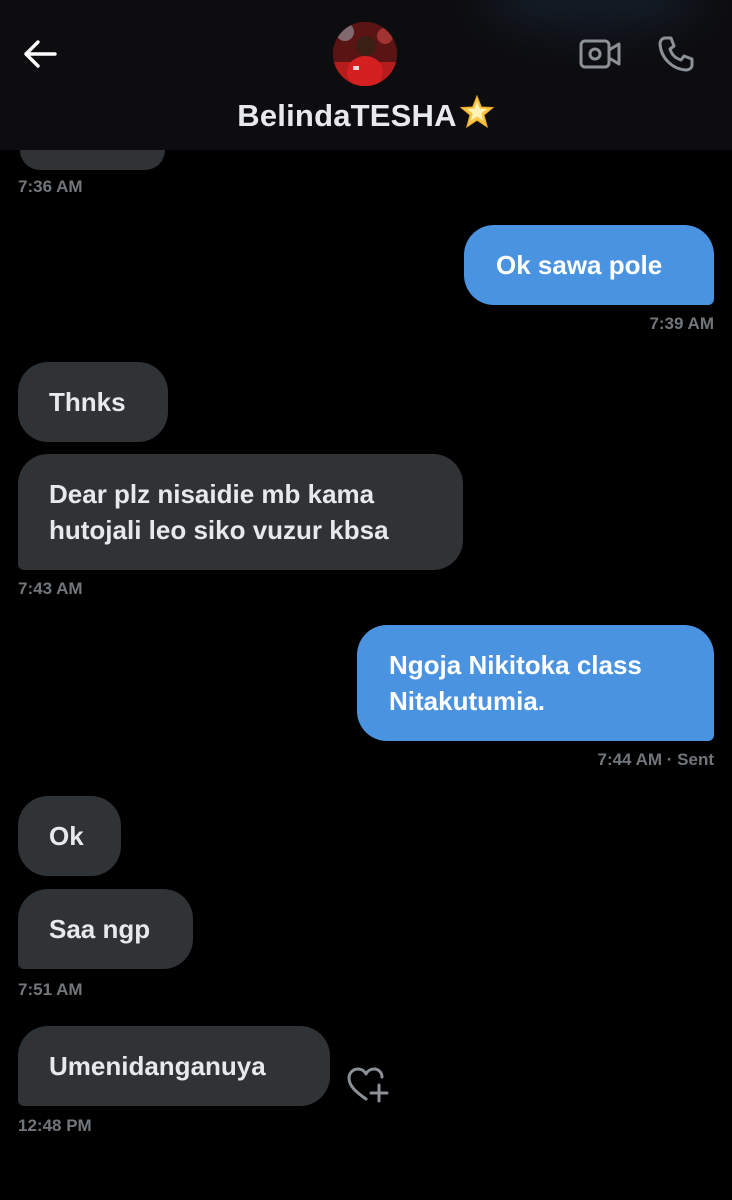  I want to click on profile-photo, so click(365, 54).